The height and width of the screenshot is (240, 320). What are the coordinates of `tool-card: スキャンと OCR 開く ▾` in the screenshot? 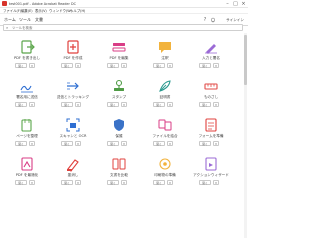 It's located at (73, 130).